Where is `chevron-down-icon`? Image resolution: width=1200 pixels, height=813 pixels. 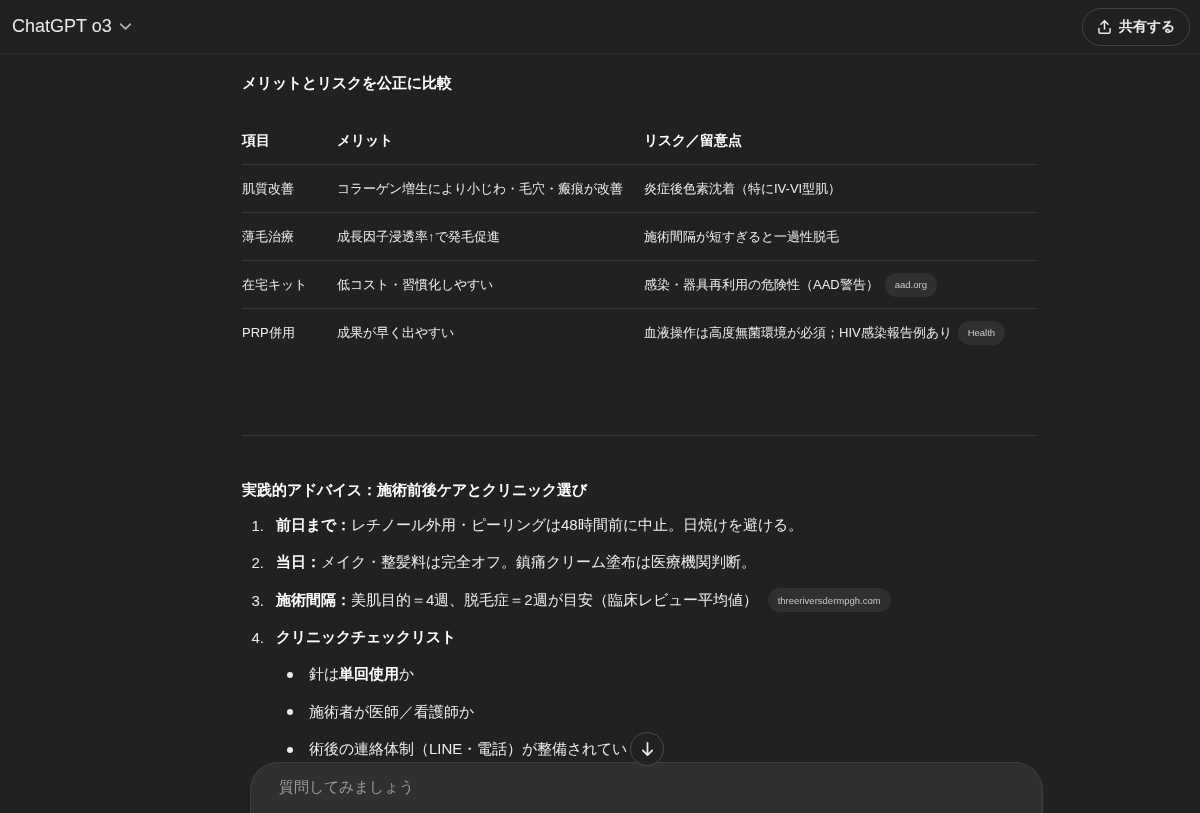 chevron-down-icon is located at coordinates (125, 26).